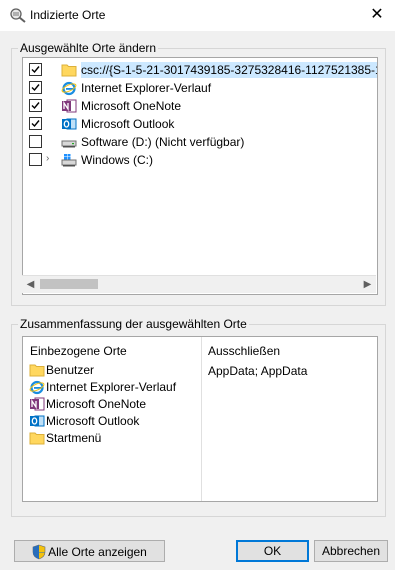 The image size is (395, 570). I want to click on title-bar: Indizierte Orte ✕, so click(197, 15).